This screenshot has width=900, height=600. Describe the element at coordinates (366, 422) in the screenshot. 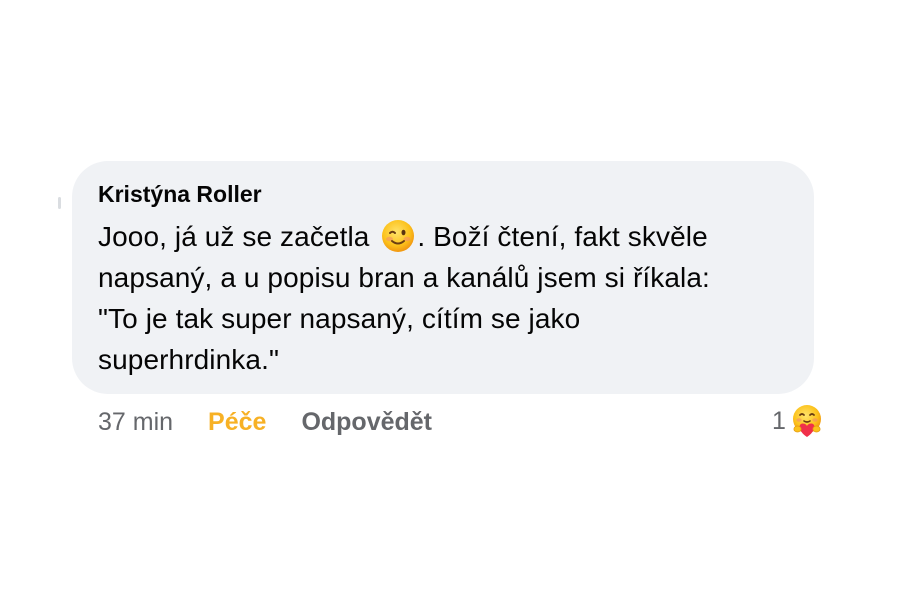

I see `reply-button: Odpovědět` at that location.